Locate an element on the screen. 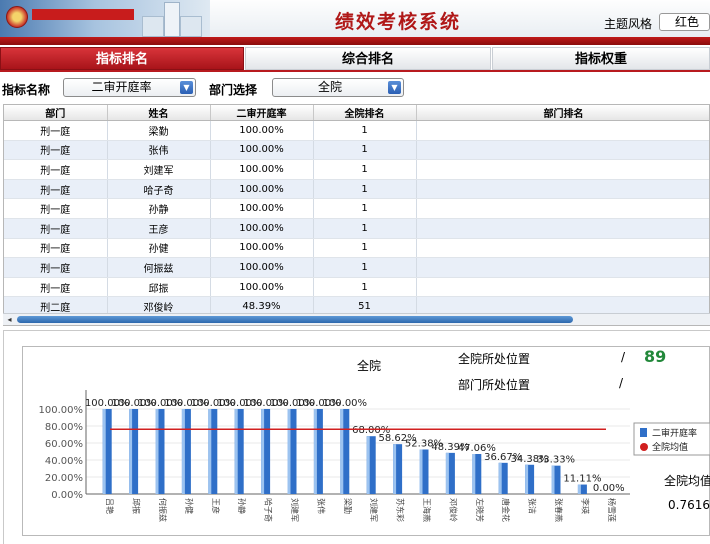 This screenshot has width=710, height=544. y-tick-label: 100.00% is located at coordinates (61, 410).